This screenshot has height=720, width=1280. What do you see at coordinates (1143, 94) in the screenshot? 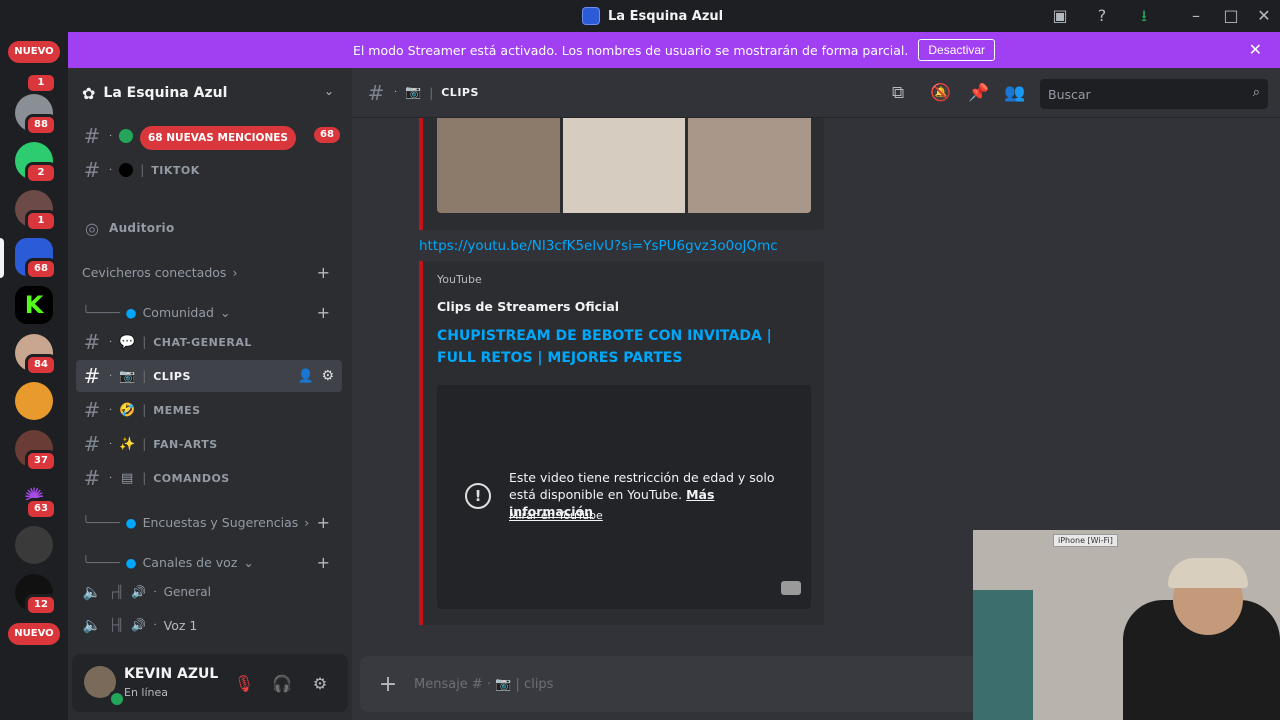
I see `search-input` at bounding box center [1143, 94].